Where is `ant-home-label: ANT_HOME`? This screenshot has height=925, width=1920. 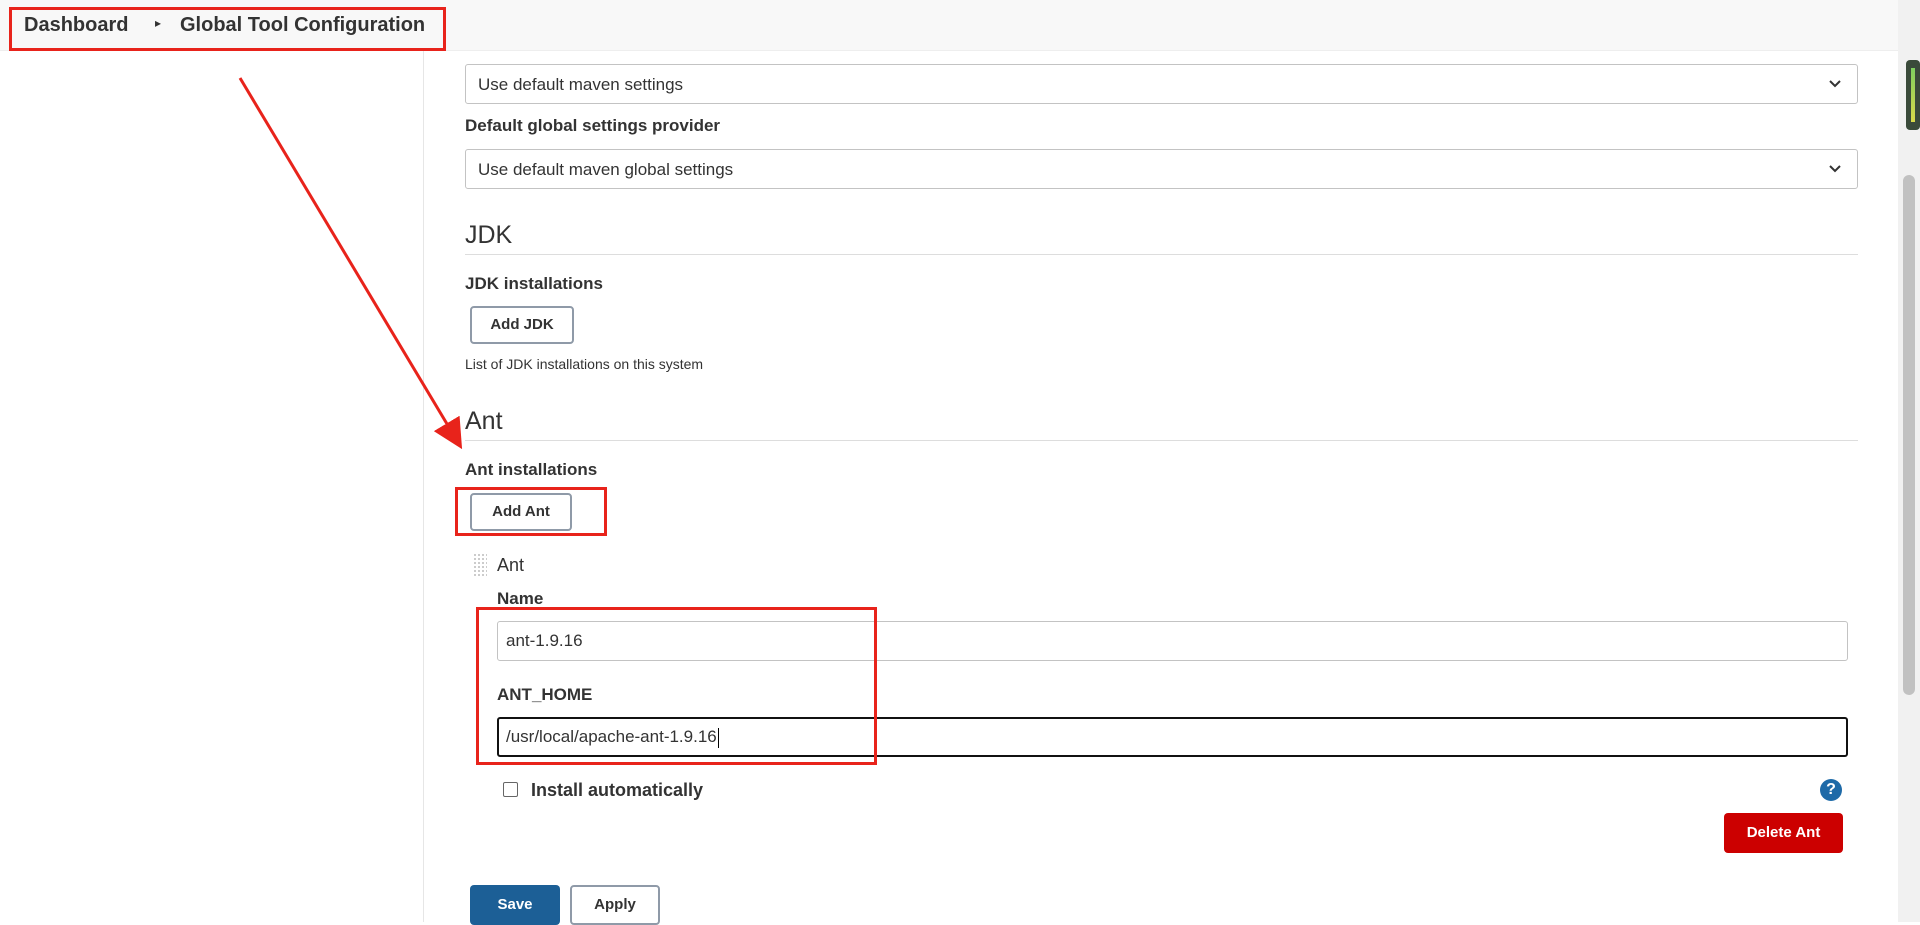
ant-home-label: ANT_HOME is located at coordinates (545, 694).